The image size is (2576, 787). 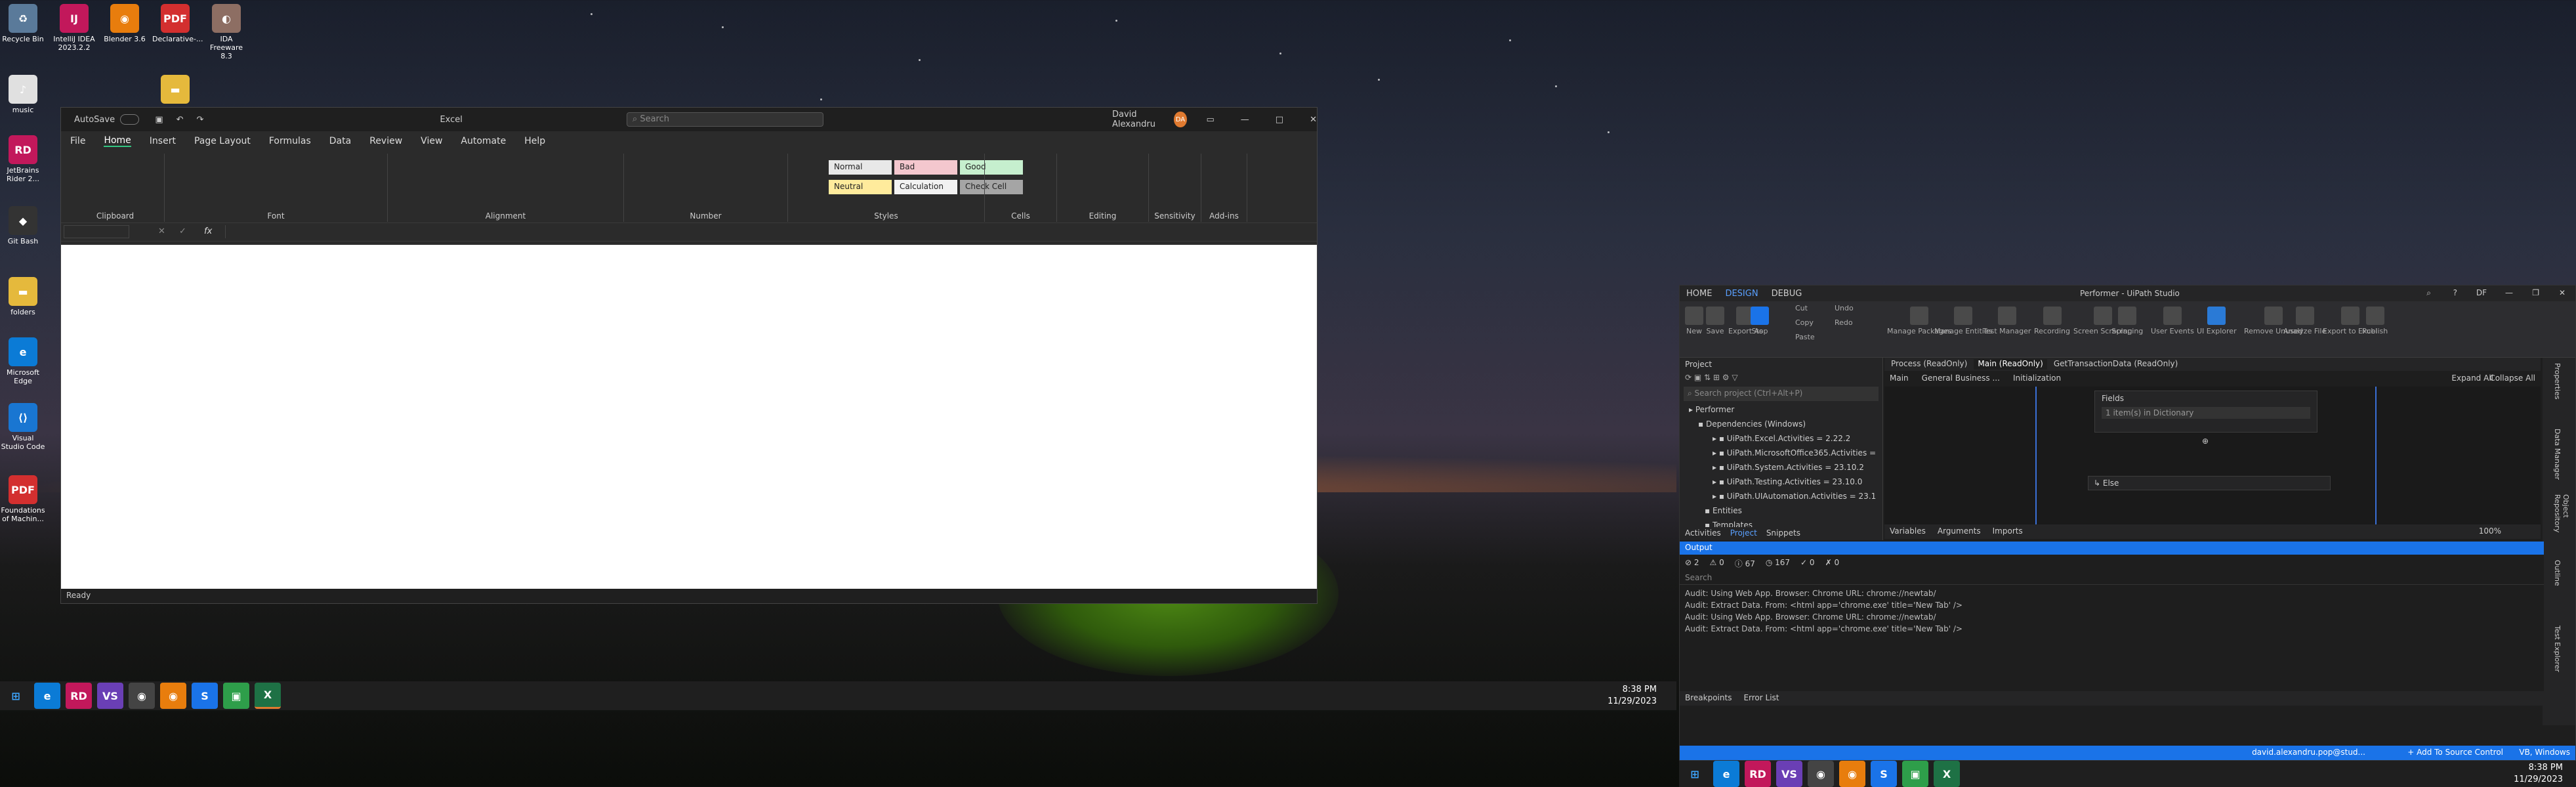 What do you see at coordinates (2375, 321) in the screenshot?
I see `ribbon-publish-button: Publish` at bounding box center [2375, 321].